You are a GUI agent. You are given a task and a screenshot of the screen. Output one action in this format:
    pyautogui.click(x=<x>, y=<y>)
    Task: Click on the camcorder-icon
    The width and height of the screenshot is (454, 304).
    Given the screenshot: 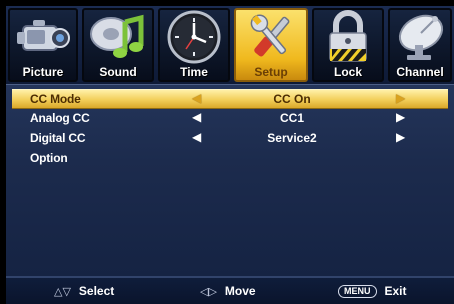 What is the action you would take?
    pyautogui.click(x=43, y=37)
    